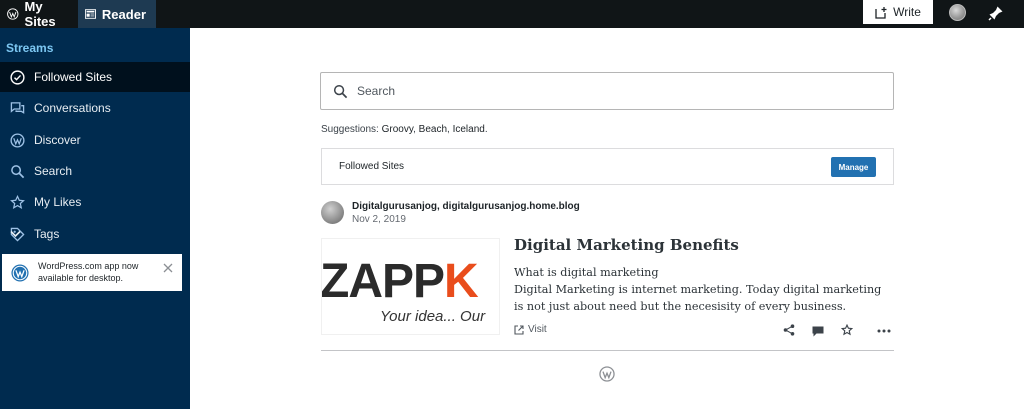 The height and width of the screenshot is (409, 1024). What do you see at coordinates (95, 202) in the screenshot?
I see `sidebar-item-my-likes: My Likes` at bounding box center [95, 202].